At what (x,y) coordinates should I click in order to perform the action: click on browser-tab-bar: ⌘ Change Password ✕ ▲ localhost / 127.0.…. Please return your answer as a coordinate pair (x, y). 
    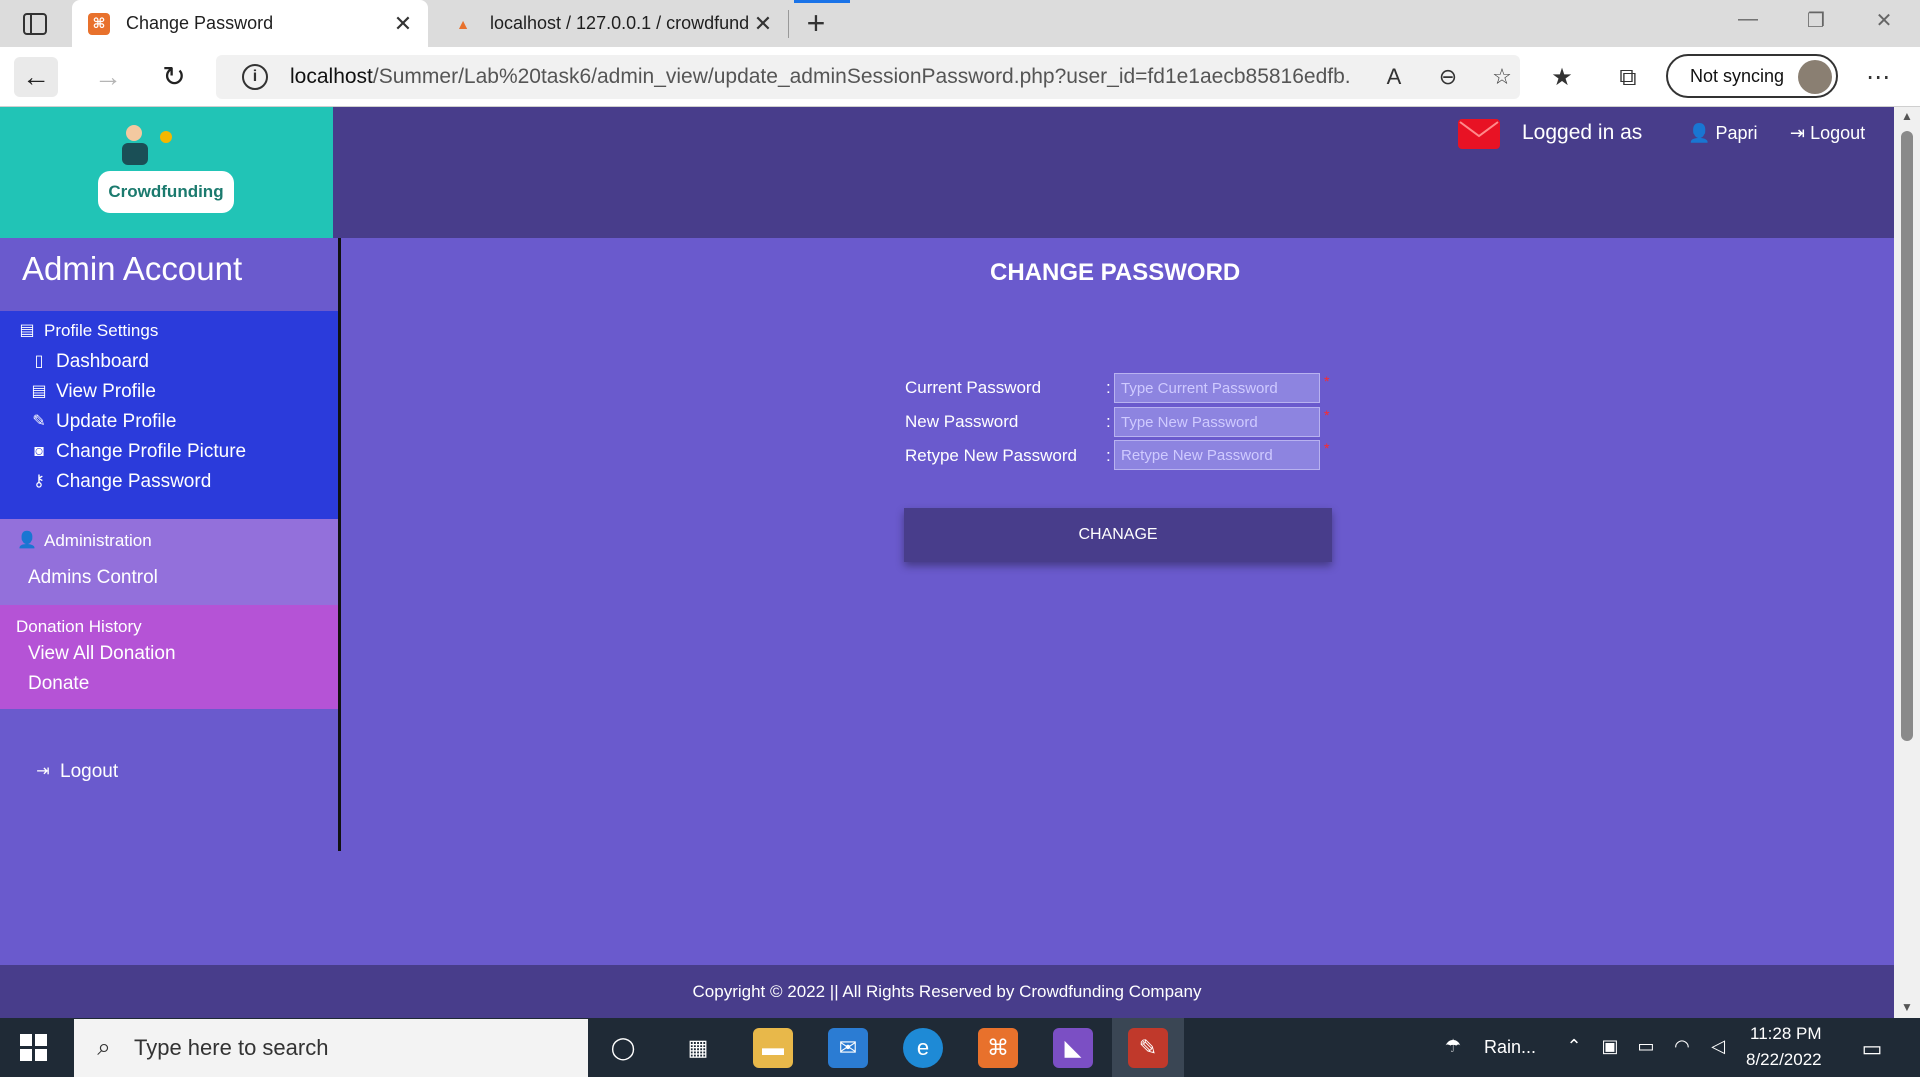
    Looking at the image, I should click on (960, 23).